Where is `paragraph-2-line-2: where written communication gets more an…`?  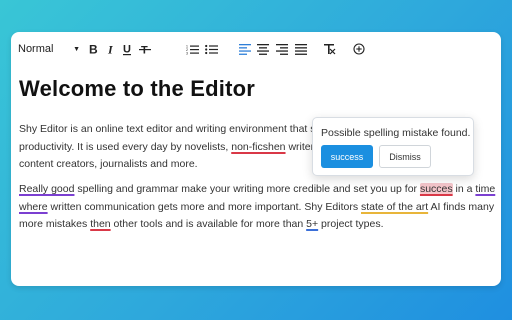 paragraph-2-line-2: where written communication gets more an… is located at coordinates (257, 208).